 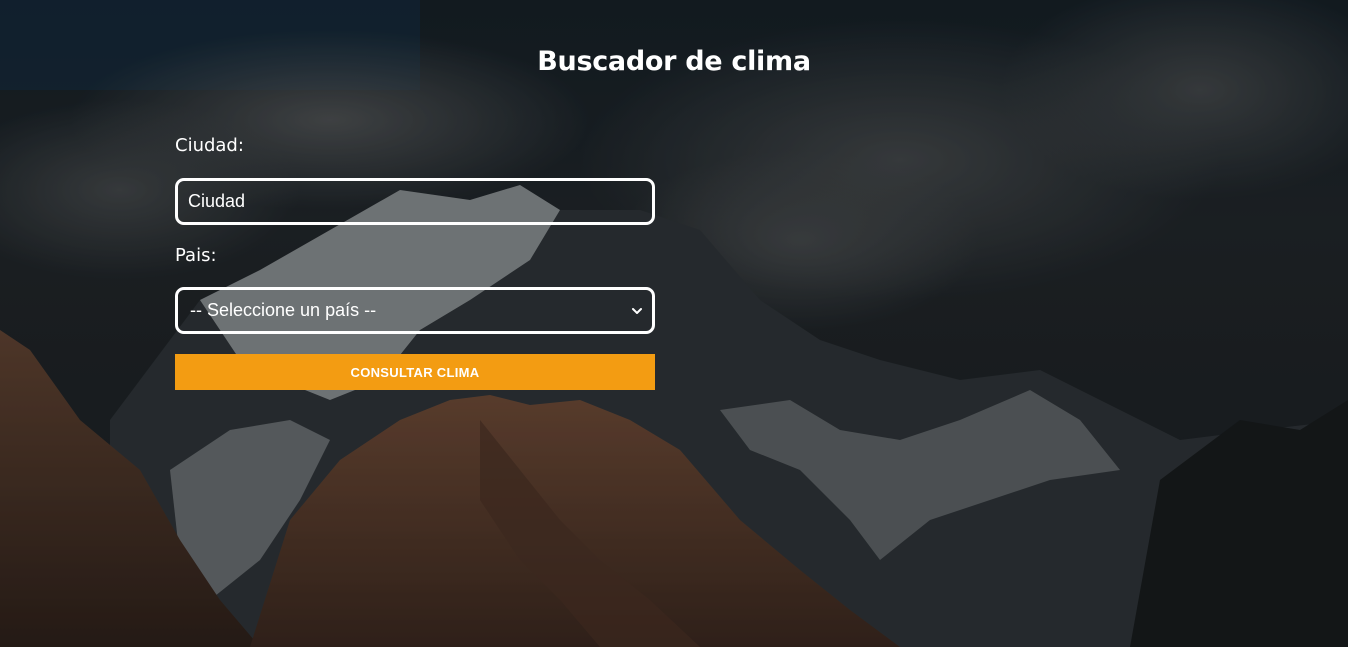 I want to click on chevron-down-icon, so click(x=637, y=311).